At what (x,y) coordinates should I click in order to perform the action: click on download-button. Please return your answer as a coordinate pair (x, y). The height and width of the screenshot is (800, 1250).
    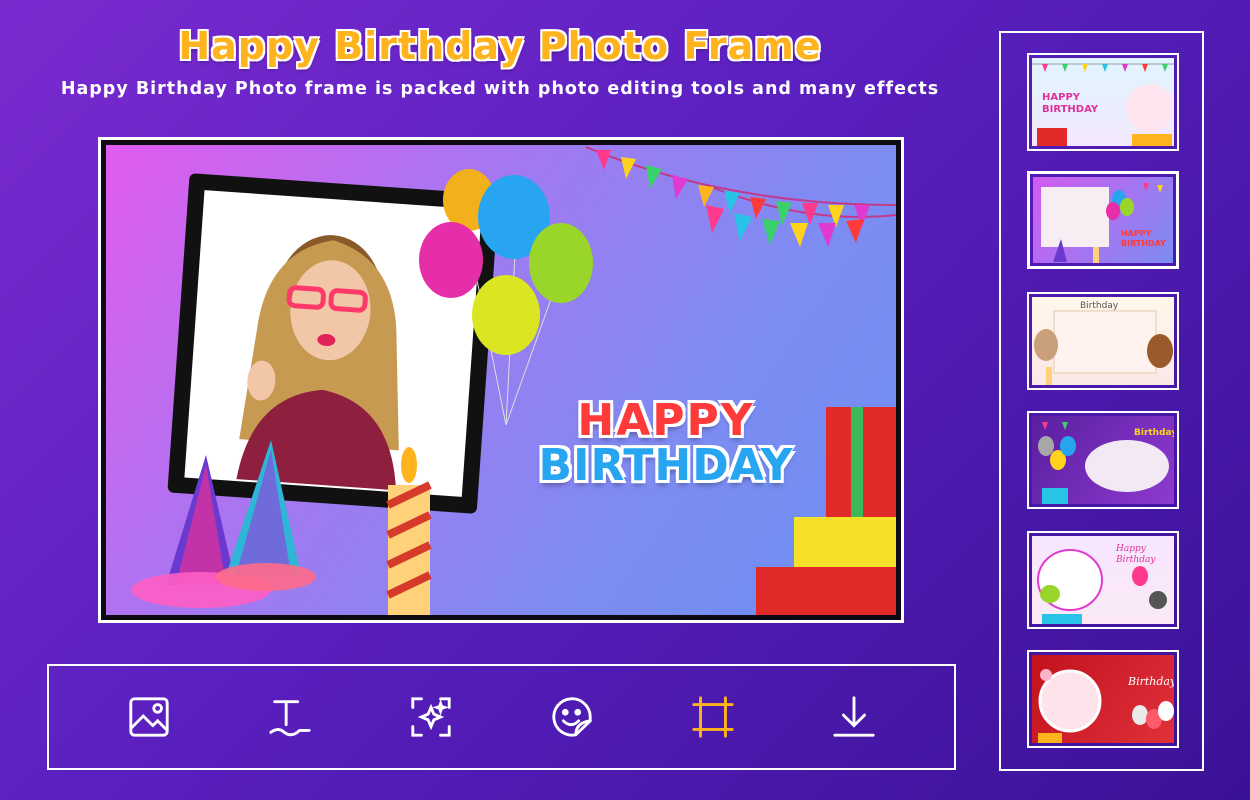
    Looking at the image, I should click on (854, 717).